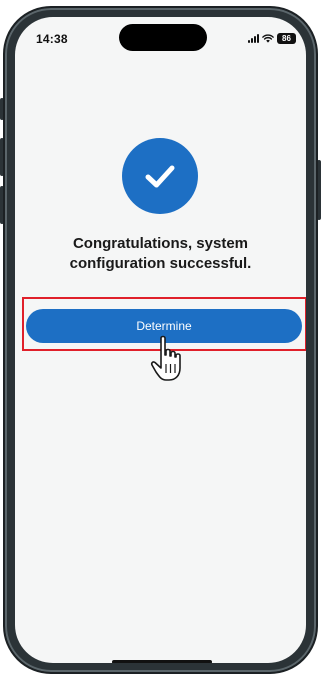 The width and height of the screenshot is (323, 678). I want to click on status-icons: 86, so click(272, 38).